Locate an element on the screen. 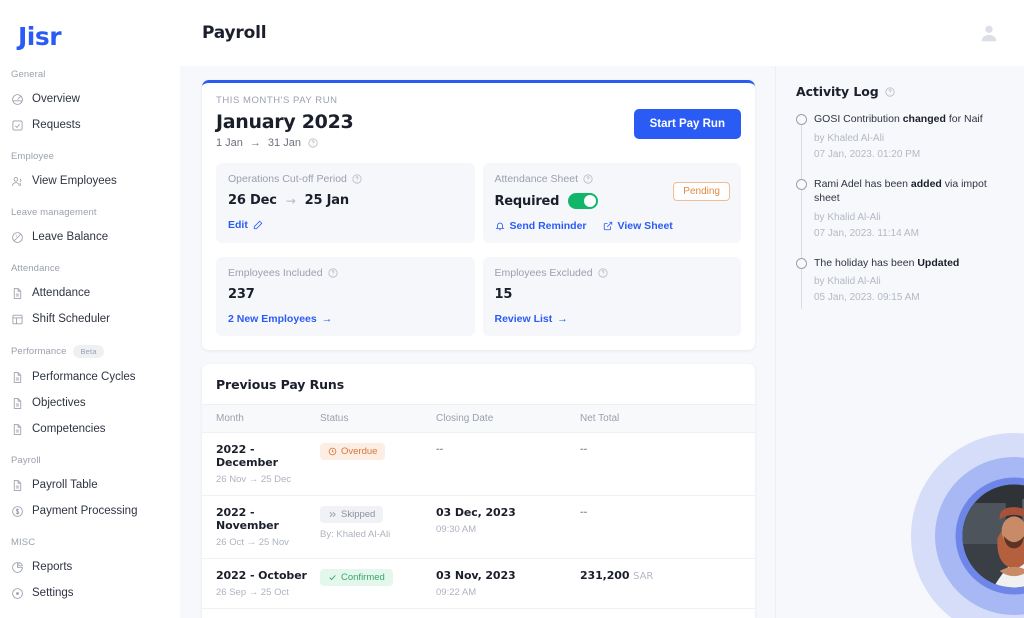  sidebar-group-label: Payroll is located at coordinates (90, 460).